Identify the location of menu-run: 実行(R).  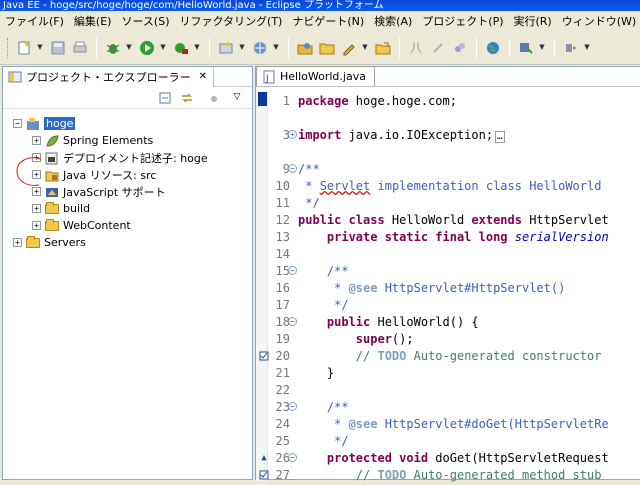
(533, 21).